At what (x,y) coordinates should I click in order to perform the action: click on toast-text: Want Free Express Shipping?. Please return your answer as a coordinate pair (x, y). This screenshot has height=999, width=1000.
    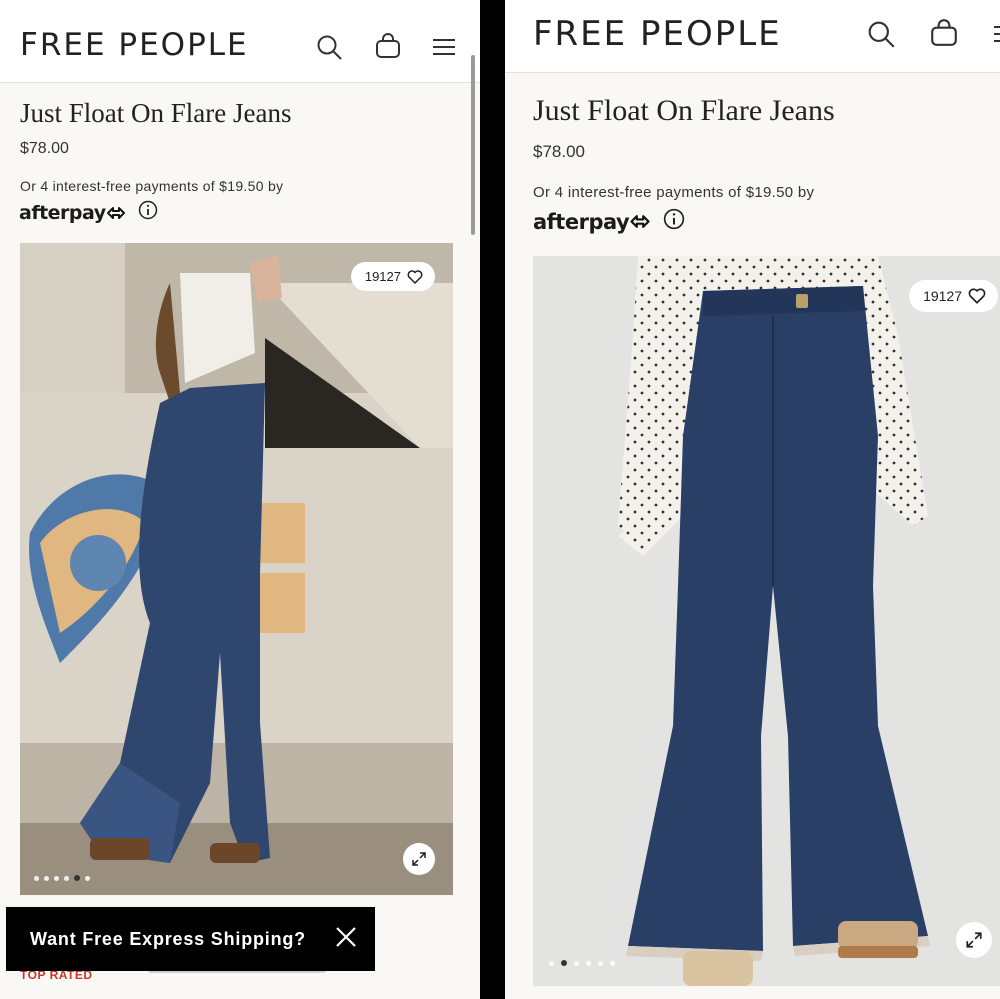
    Looking at the image, I should click on (168, 938).